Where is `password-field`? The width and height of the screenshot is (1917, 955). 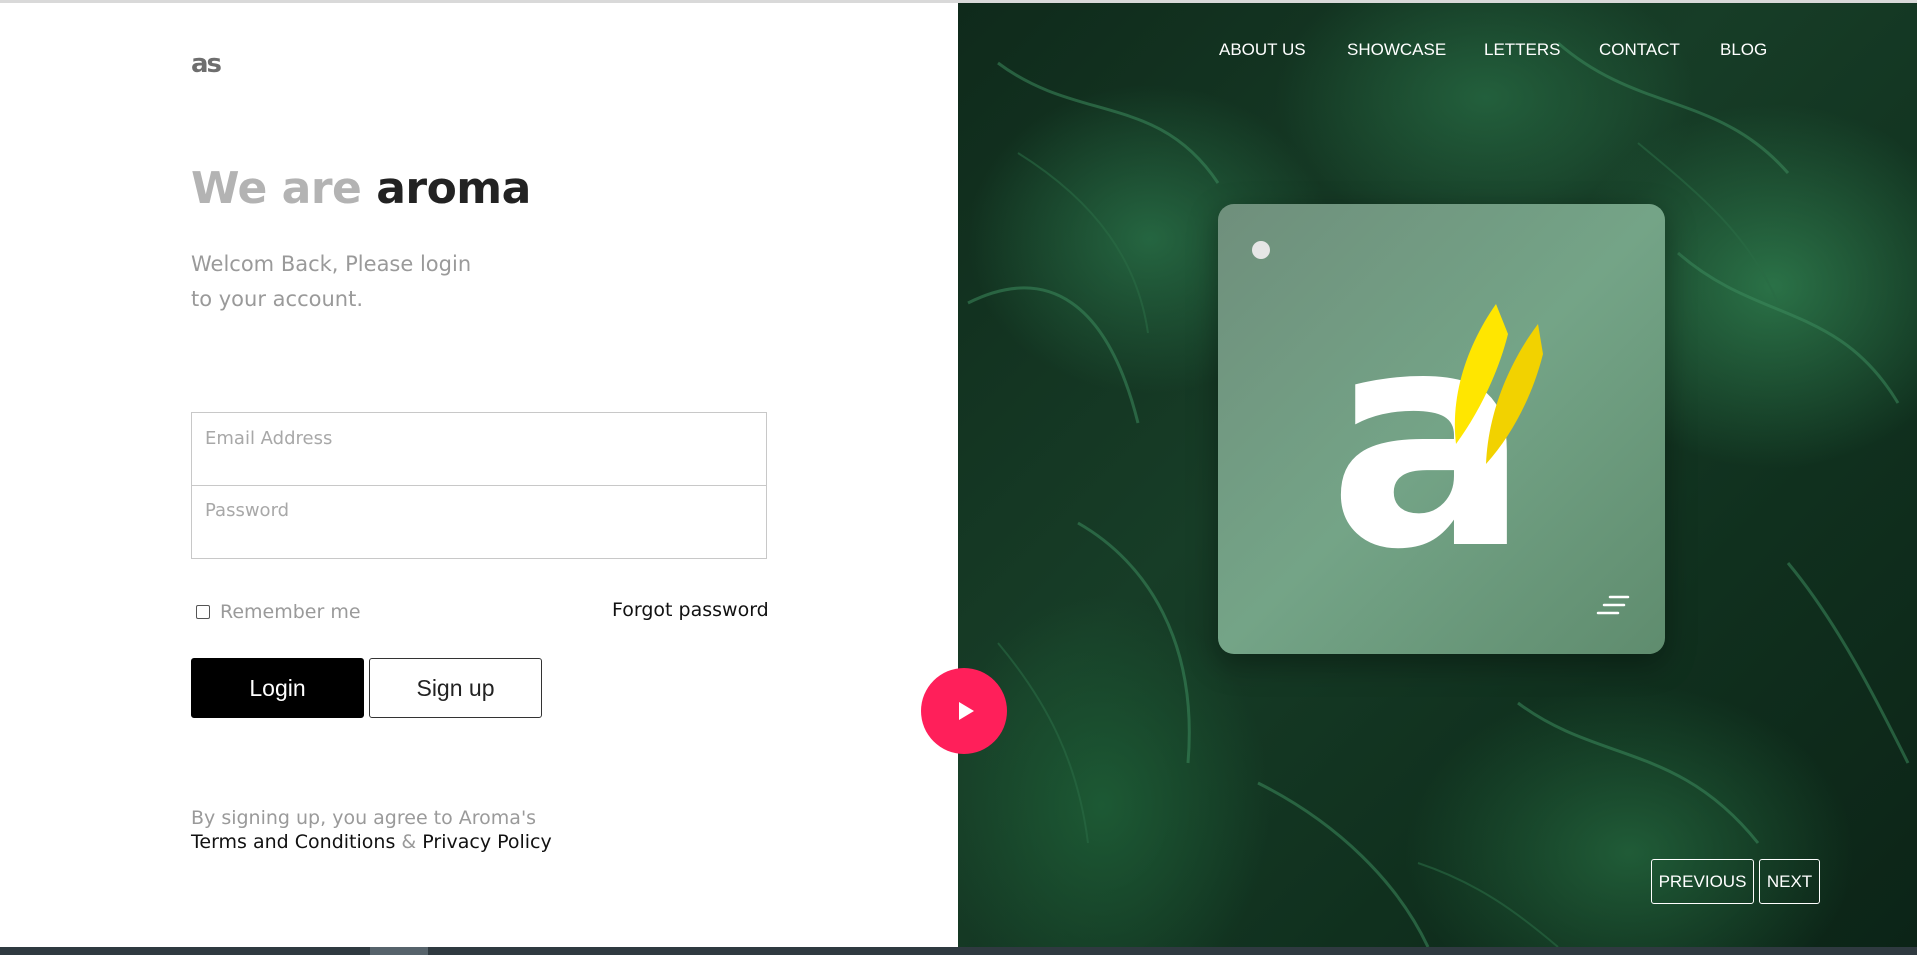
password-field is located at coordinates (479, 521).